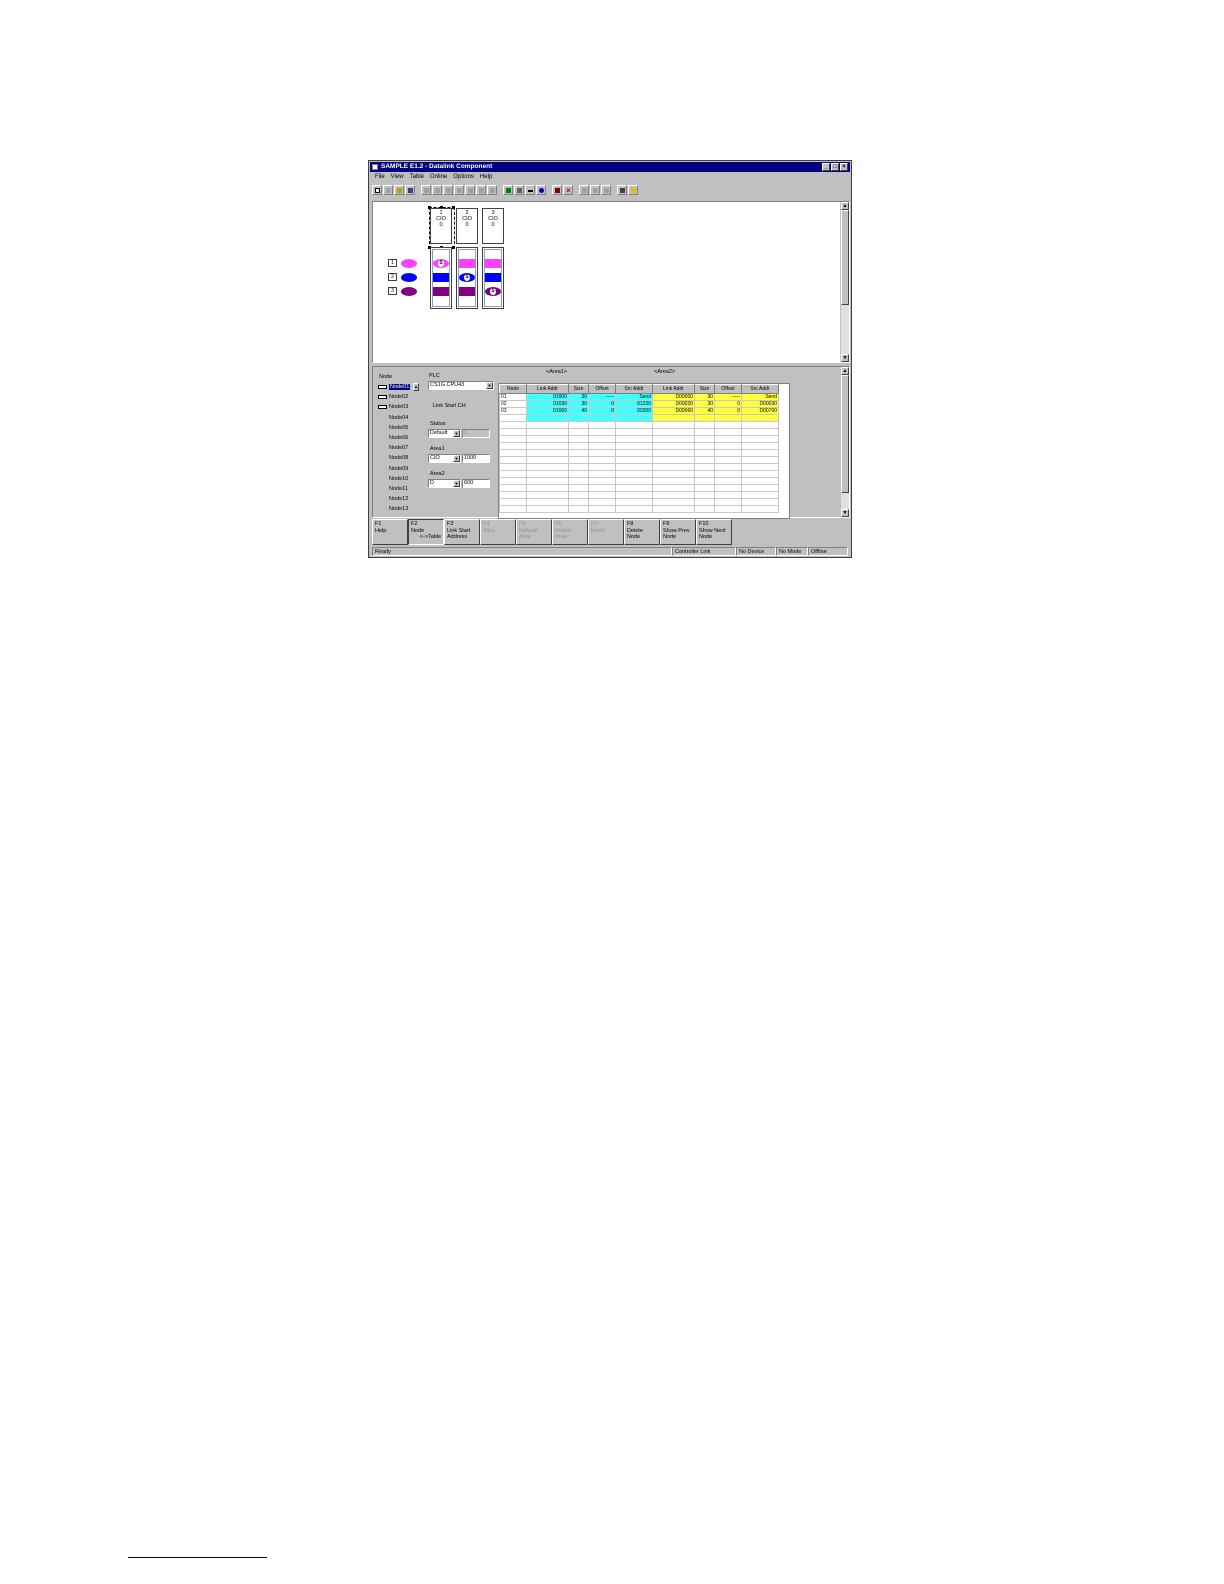 The width and height of the screenshot is (1224, 1584). What do you see at coordinates (397, 177) in the screenshot?
I see `menu-view: View` at bounding box center [397, 177].